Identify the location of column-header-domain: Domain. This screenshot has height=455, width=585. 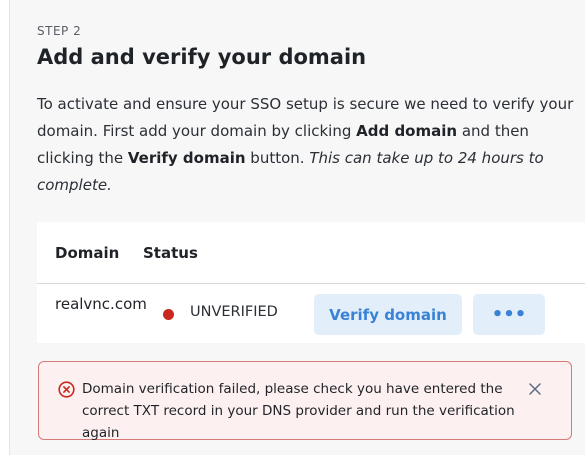
(87, 253).